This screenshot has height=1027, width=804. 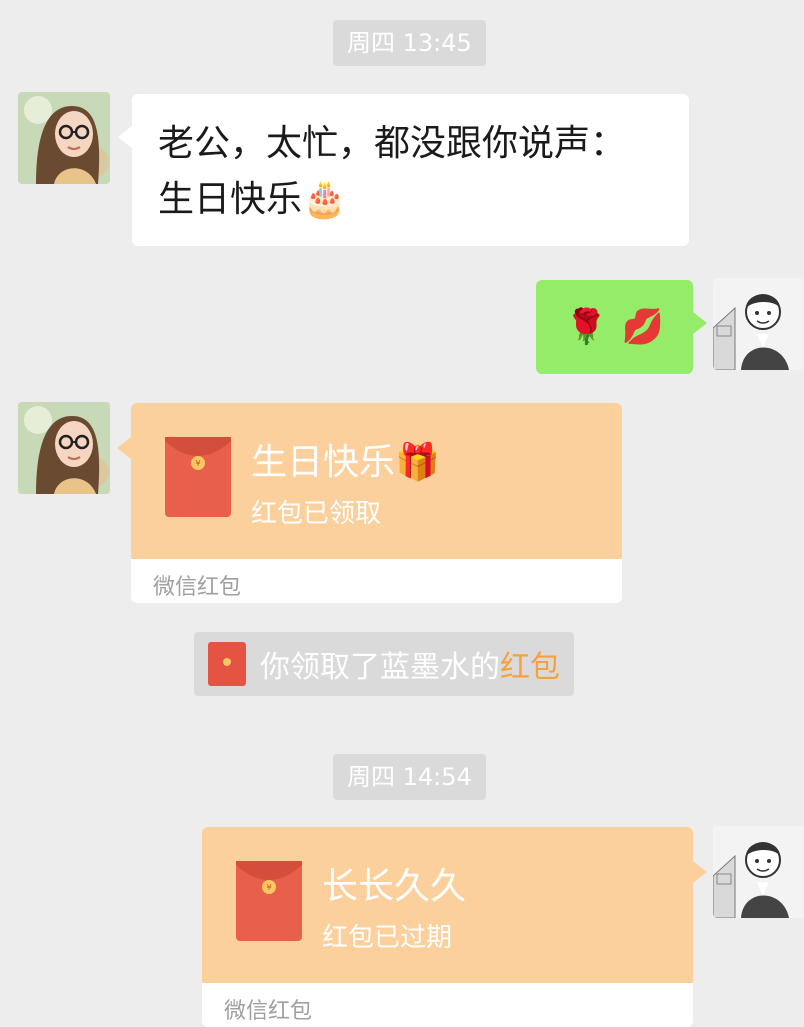 What do you see at coordinates (323, 462) in the screenshot?
I see `red-packet-title-text: 生日快乐` at bounding box center [323, 462].